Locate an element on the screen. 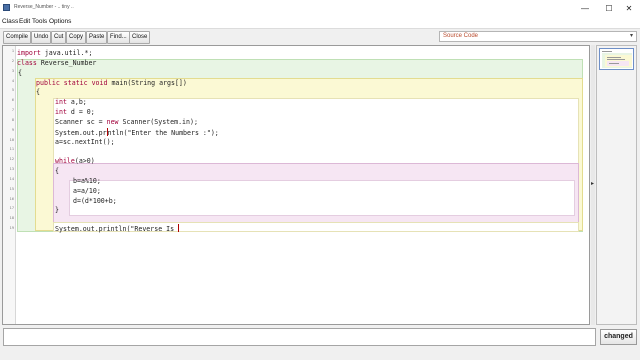 The width and height of the screenshot is (640, 360). code-text: main(String args[]) is located at coordinates (147, 83).